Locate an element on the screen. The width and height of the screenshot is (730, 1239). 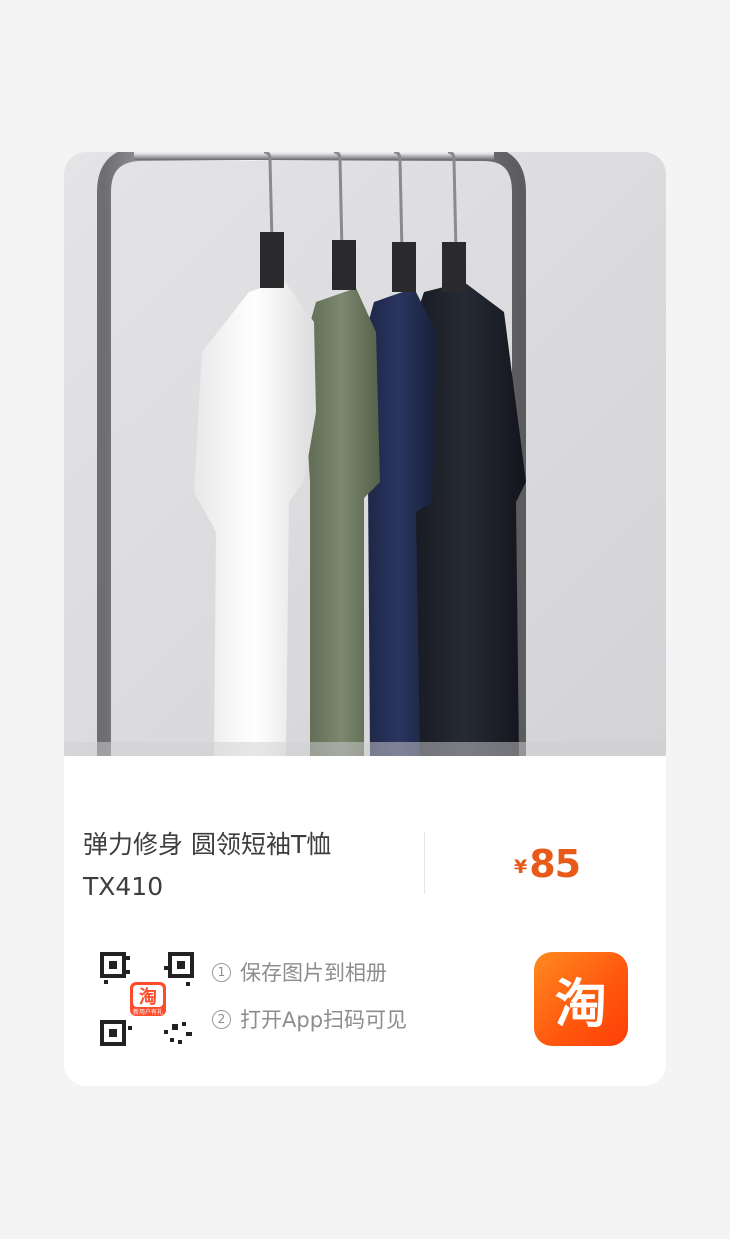
qr-code: 淘 新用户有礼 is located at coordinates (148, 1000).